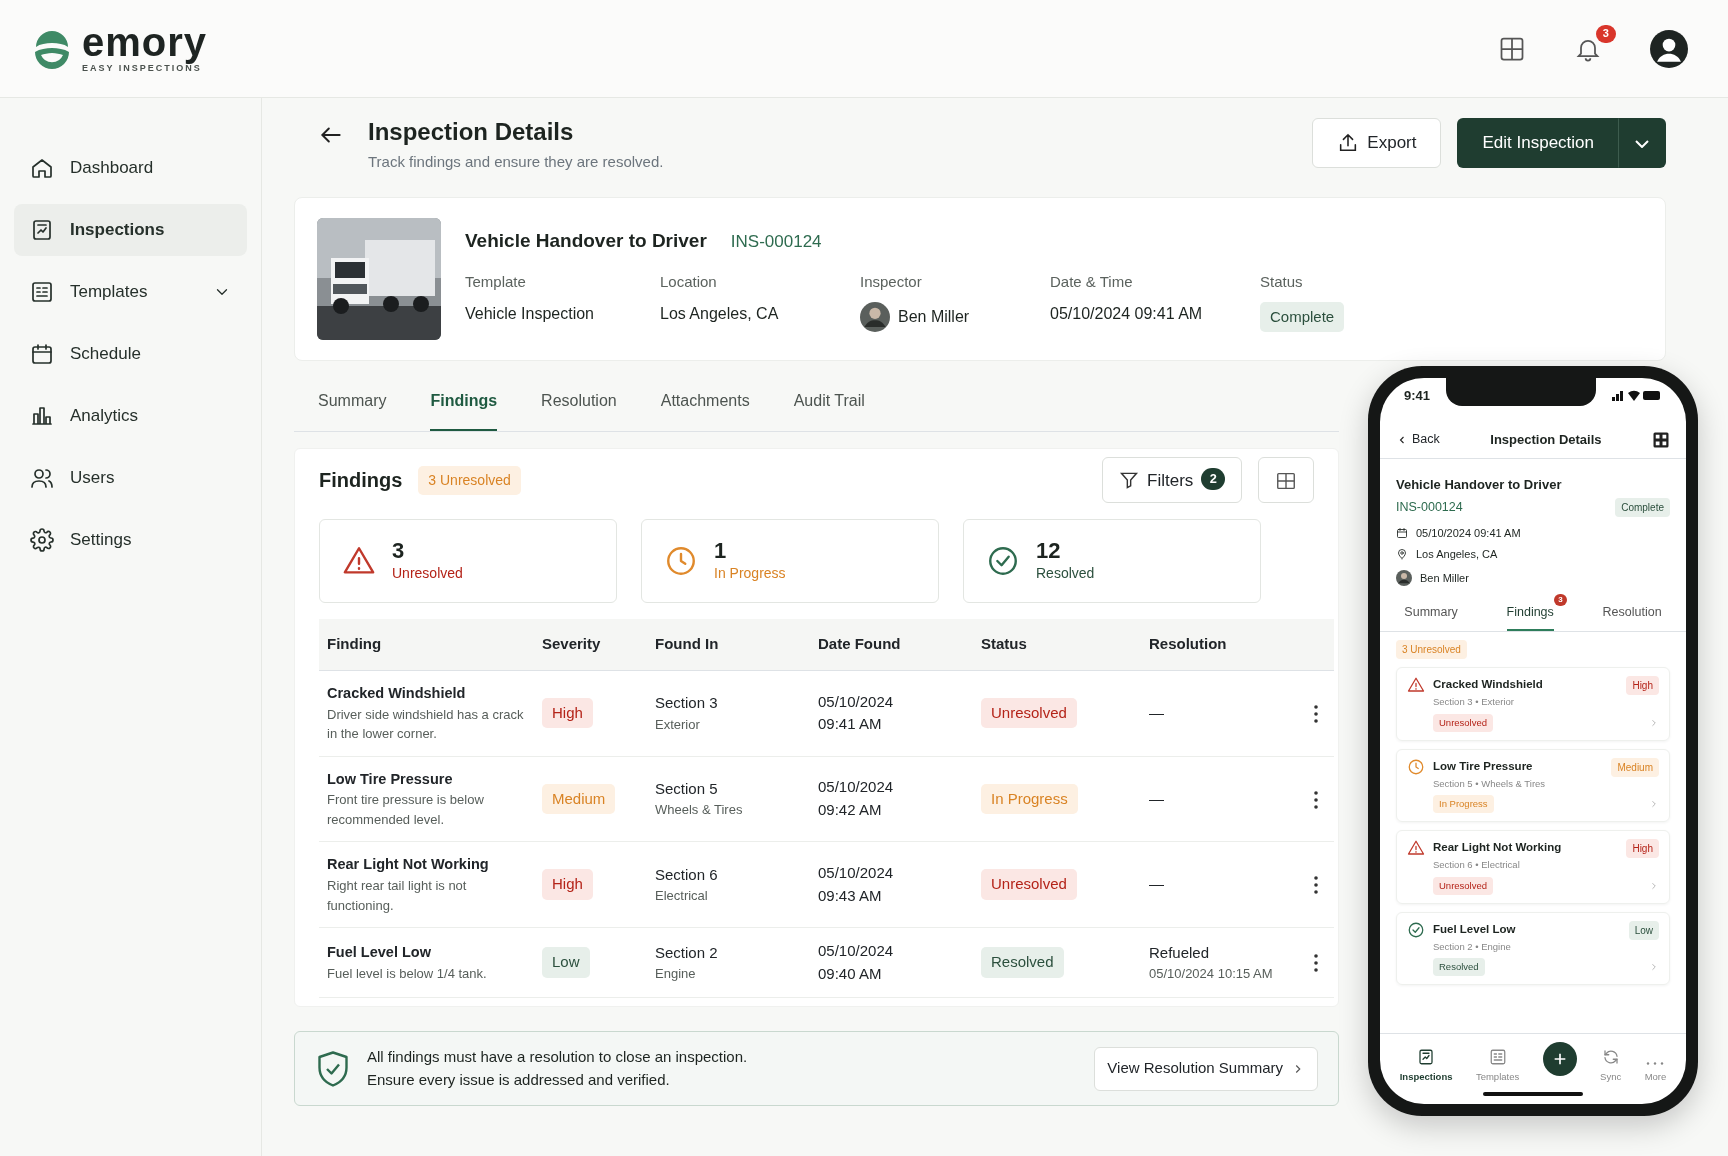 Image resolution: width=1728 pixels, height=1156 pixels. Describe the element at coordinates (1479, 484) in the screenshot. I see `phone-inspection-title: Vehicle Handover to Driver` at that location.